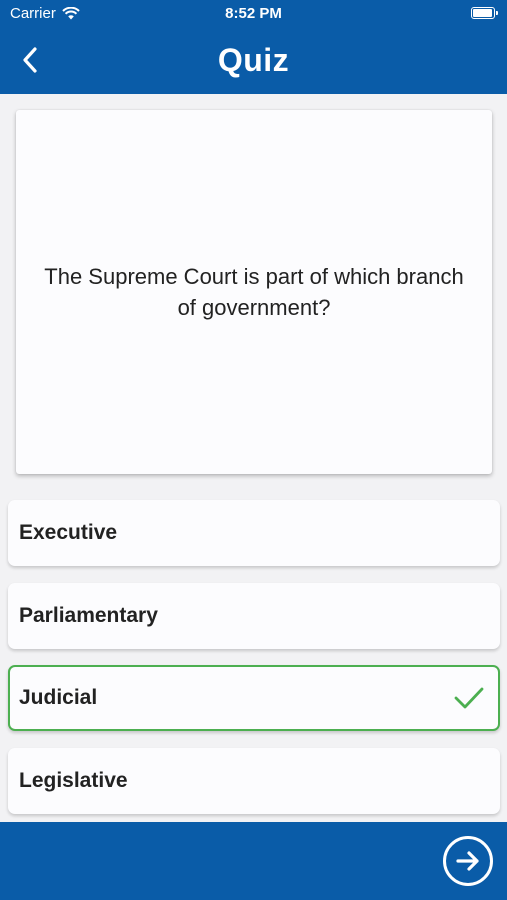 Image resolution: width=507 pixels, height=900 pixels. I want to click on answer-option-judicial: Judicial, so click(254, 698).